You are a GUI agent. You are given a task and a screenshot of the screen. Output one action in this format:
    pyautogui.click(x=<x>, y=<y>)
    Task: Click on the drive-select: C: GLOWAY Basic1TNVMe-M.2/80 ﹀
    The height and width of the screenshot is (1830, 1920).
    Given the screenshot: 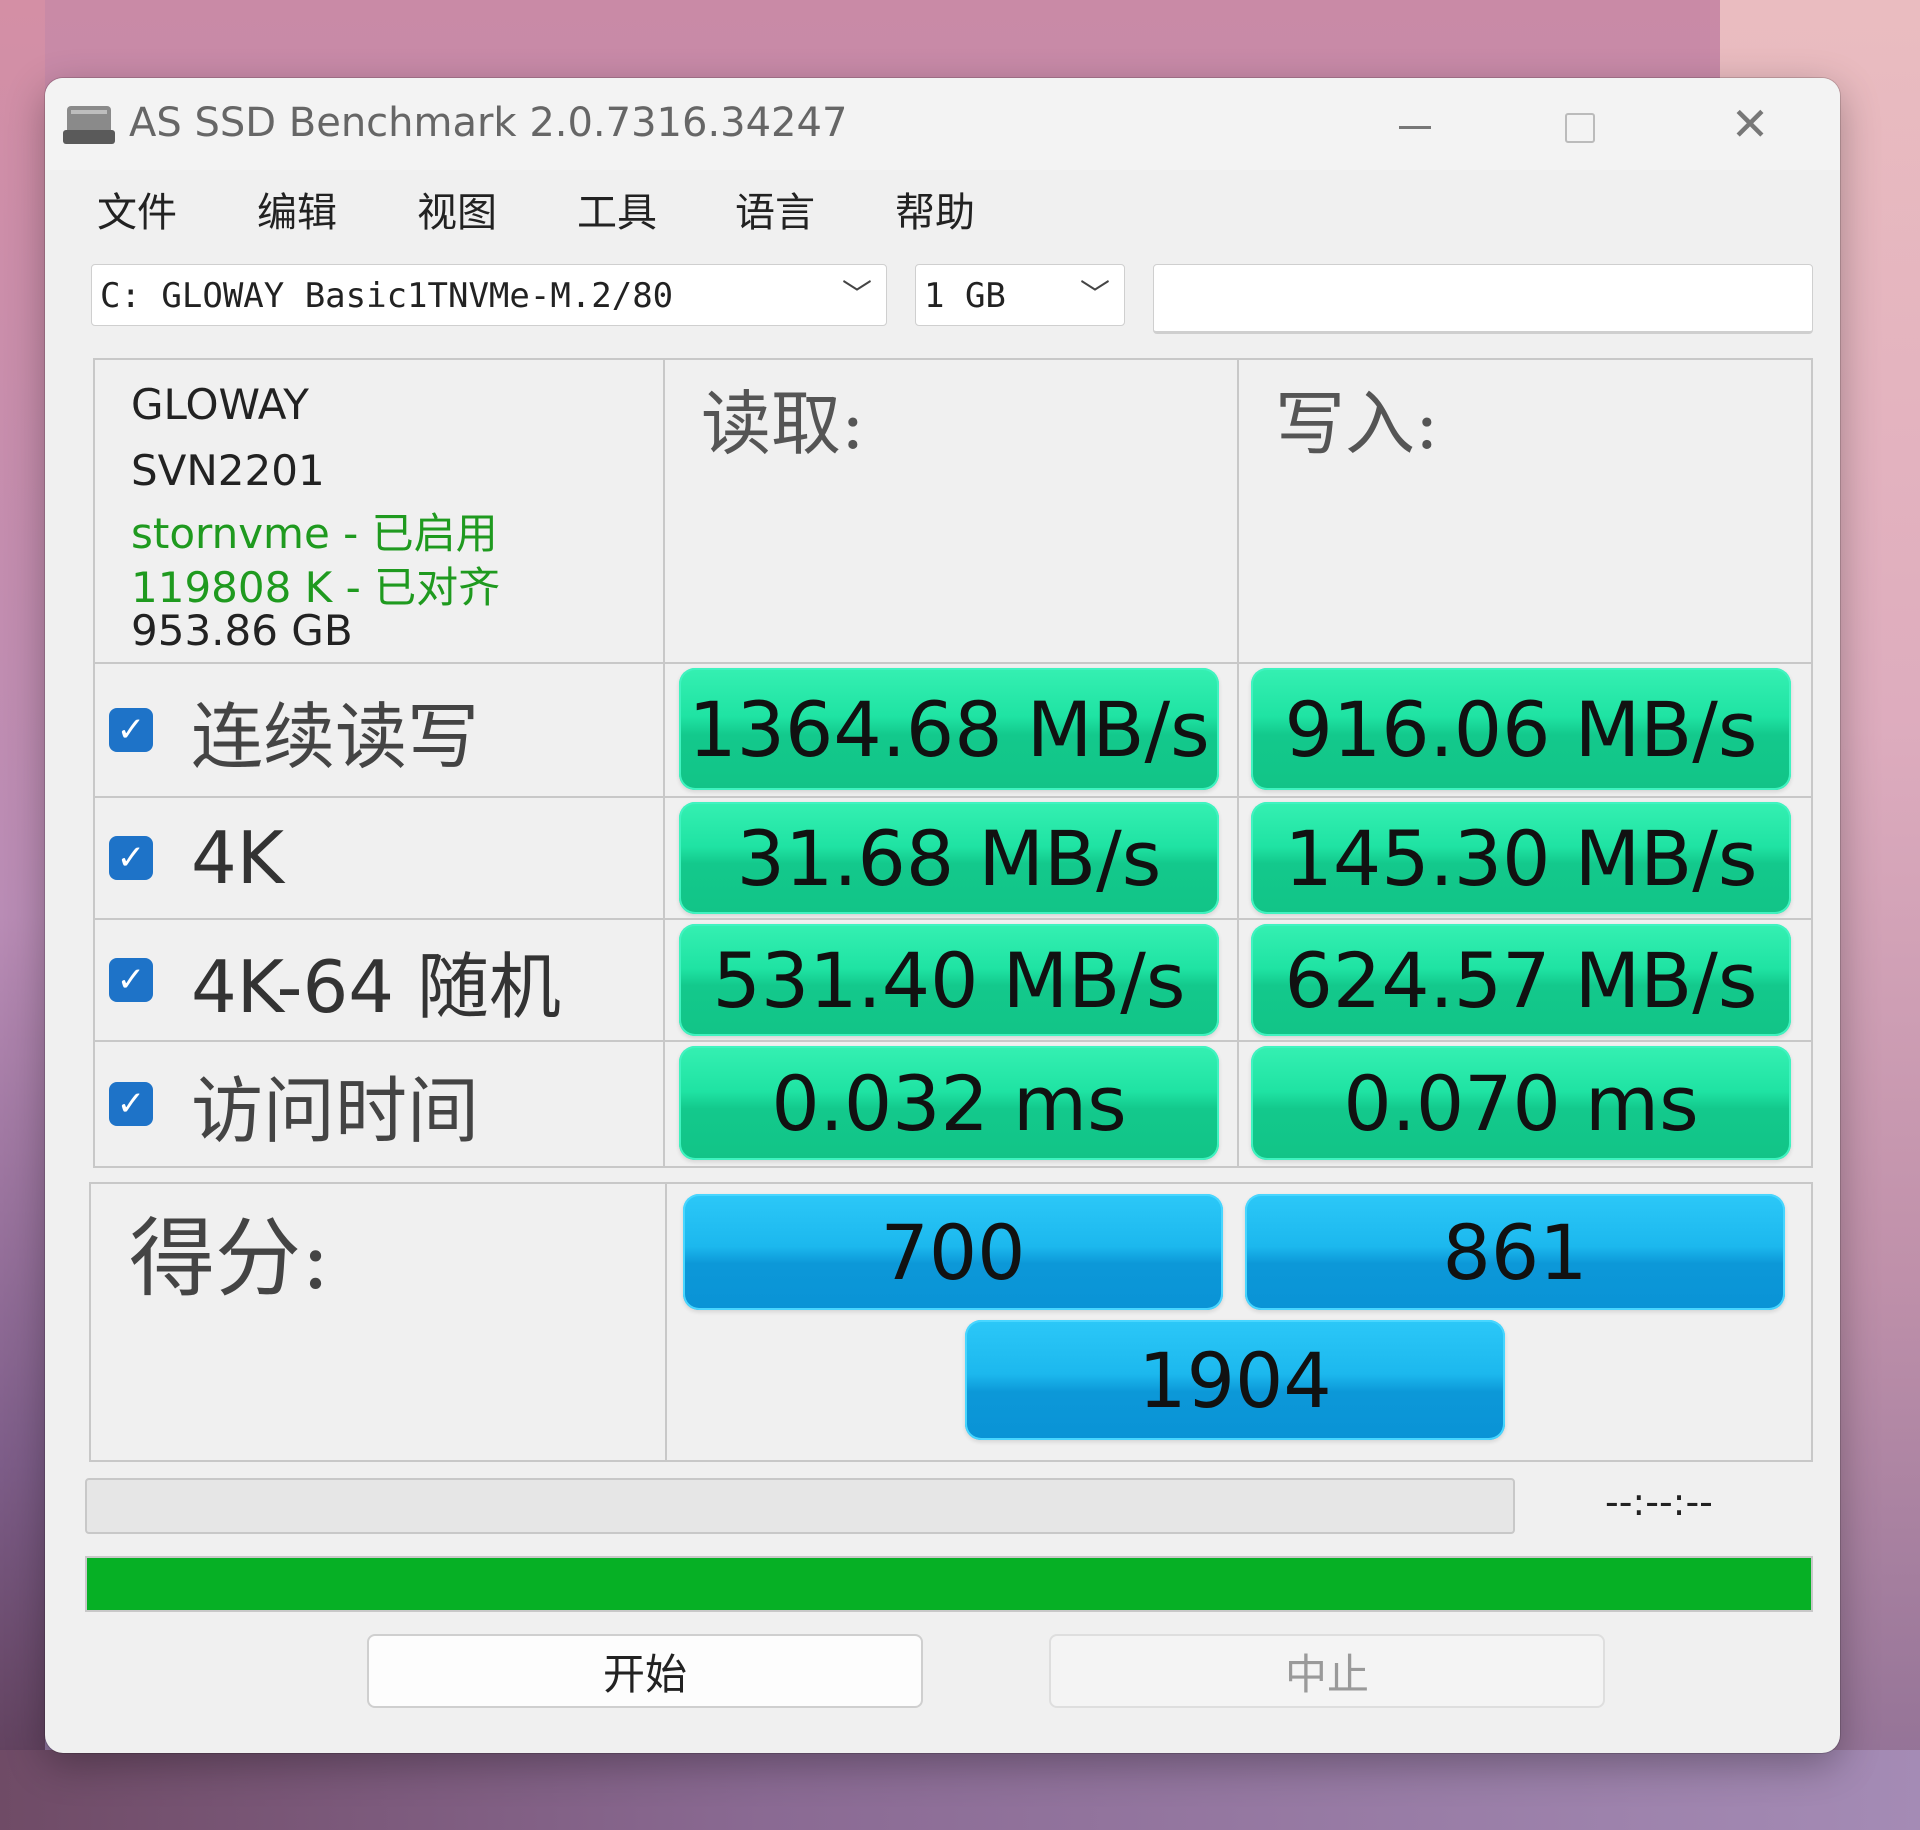 What is the action you would take?
    pyautogui.click(x=489, y=295)
    